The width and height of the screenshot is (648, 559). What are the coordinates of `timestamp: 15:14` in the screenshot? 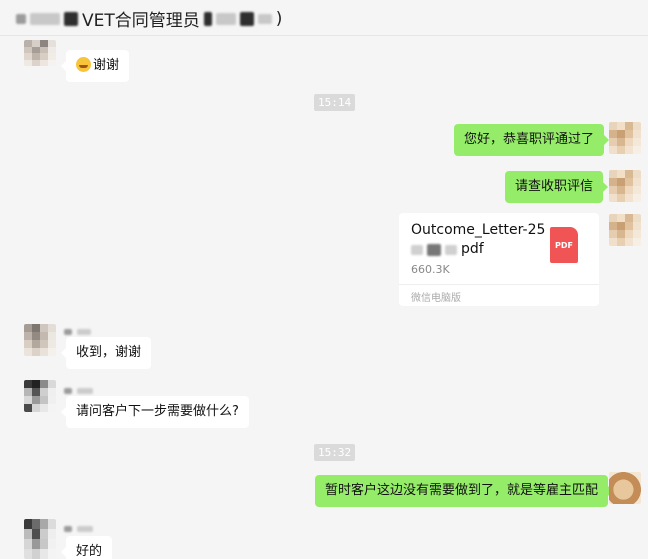 It's located at (335, 102).